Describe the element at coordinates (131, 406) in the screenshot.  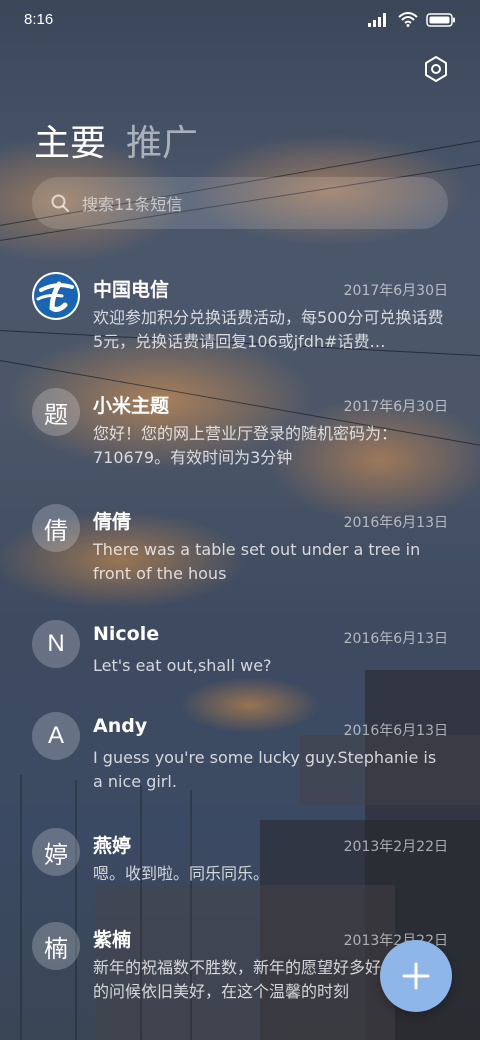
I see `contact-name: 小米主题` at that location.